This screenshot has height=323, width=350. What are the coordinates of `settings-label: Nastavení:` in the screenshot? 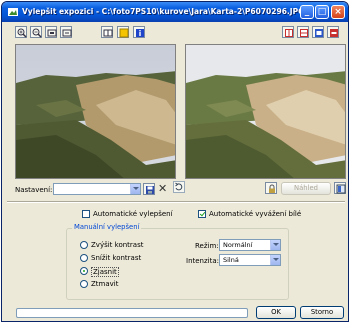 It's located at (34, 190).